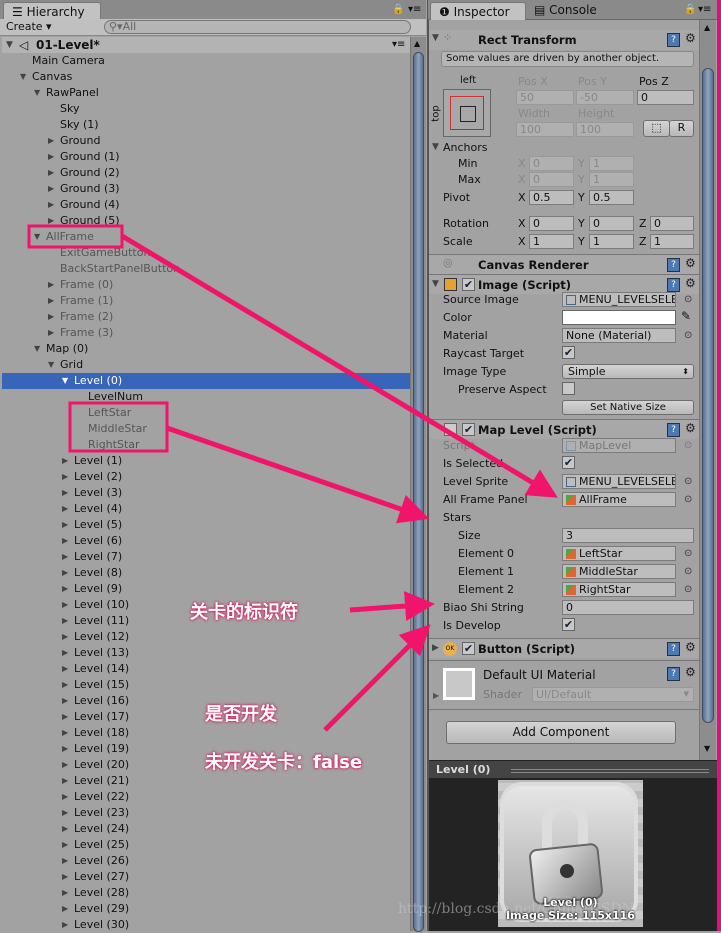 The width and height of the screenshot is (721, 933). What do you see at coordinates (392, 606) in the screenshot?
I see `arrow-identifier` at bounding box center [392, 606].